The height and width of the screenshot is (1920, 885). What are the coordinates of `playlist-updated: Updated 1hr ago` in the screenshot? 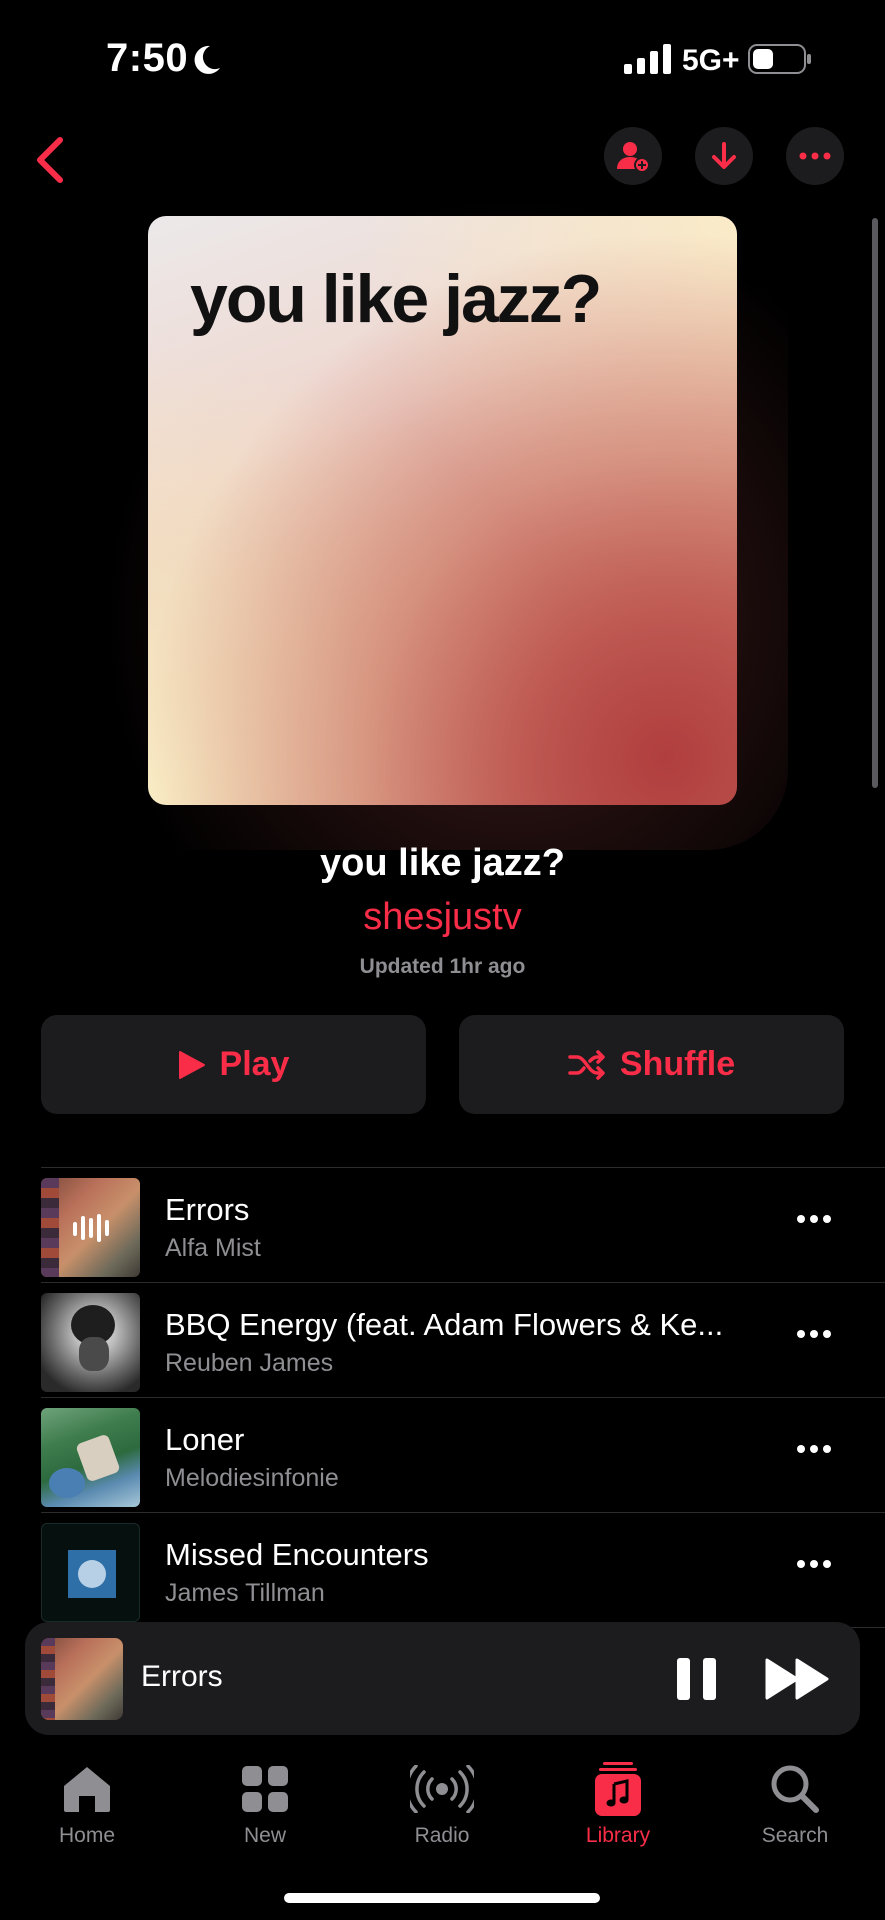 It's located at (442, 966).